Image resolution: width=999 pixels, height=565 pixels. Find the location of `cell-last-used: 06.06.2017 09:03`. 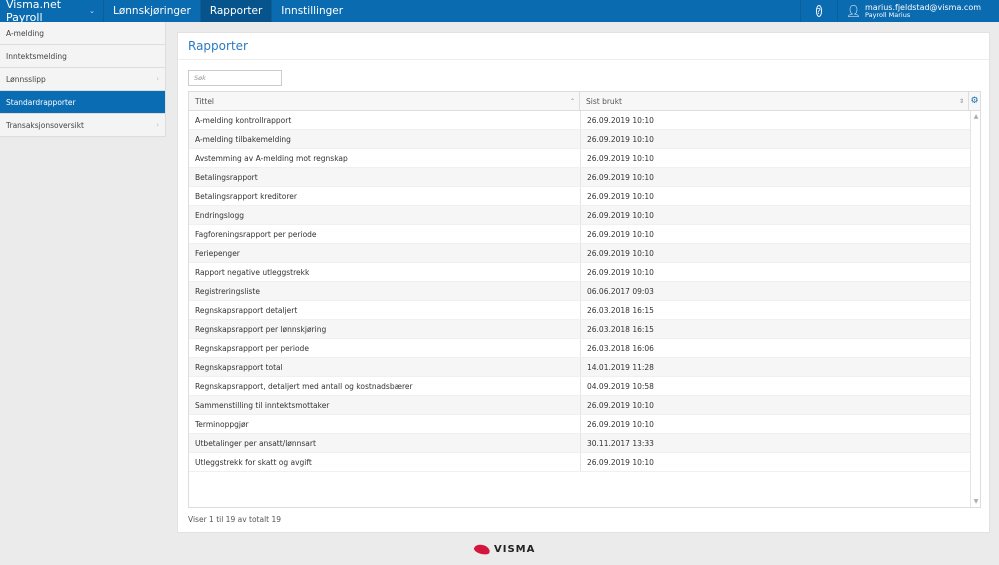

cell-last-used: 06.06.2017 09:03 is located at coordinates (620, 291).